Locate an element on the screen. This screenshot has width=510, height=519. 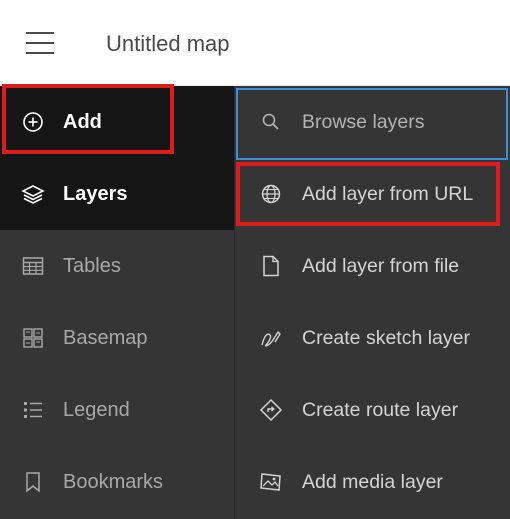
table-icon is located at coordinates (33, 266).